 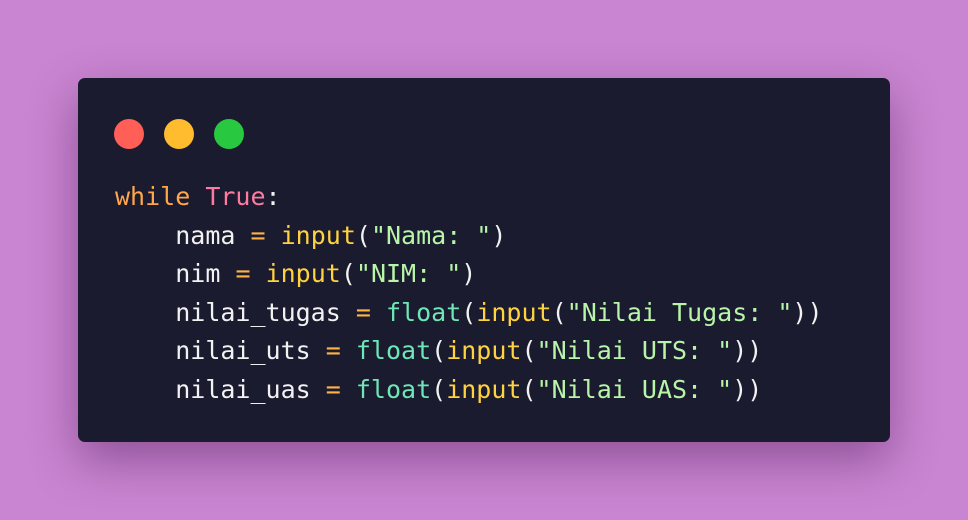 What do you see at coordinates (229, 134) in the screenshot?
I see `maximize-dot-icon` at bounding box center [229, 134].